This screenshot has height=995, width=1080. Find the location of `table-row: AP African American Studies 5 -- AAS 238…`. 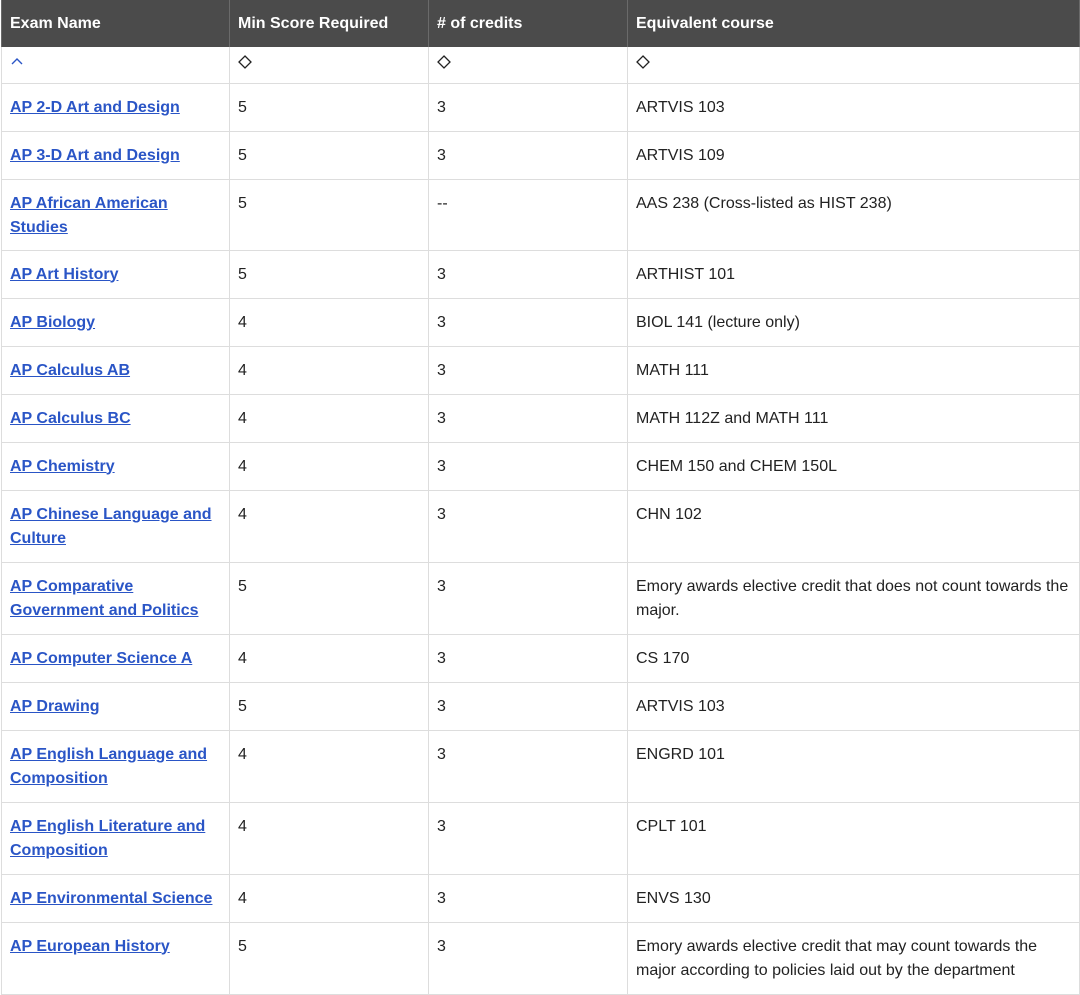

table-row: AP African American Studies 5 -- AAS 238… is located at coordinates (540, 214).